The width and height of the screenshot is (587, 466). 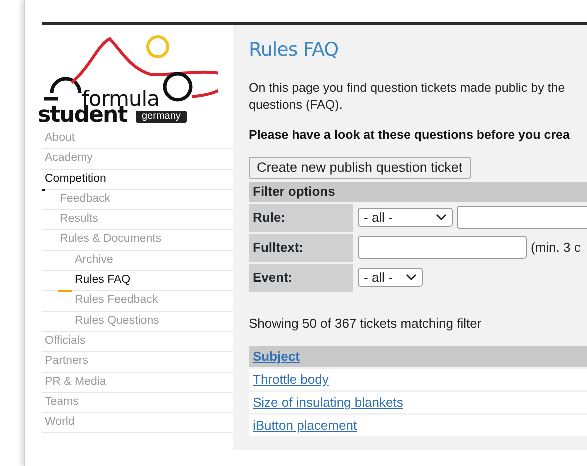 I want to click on sidebar-item: Competition, so click(x=137, y=180).